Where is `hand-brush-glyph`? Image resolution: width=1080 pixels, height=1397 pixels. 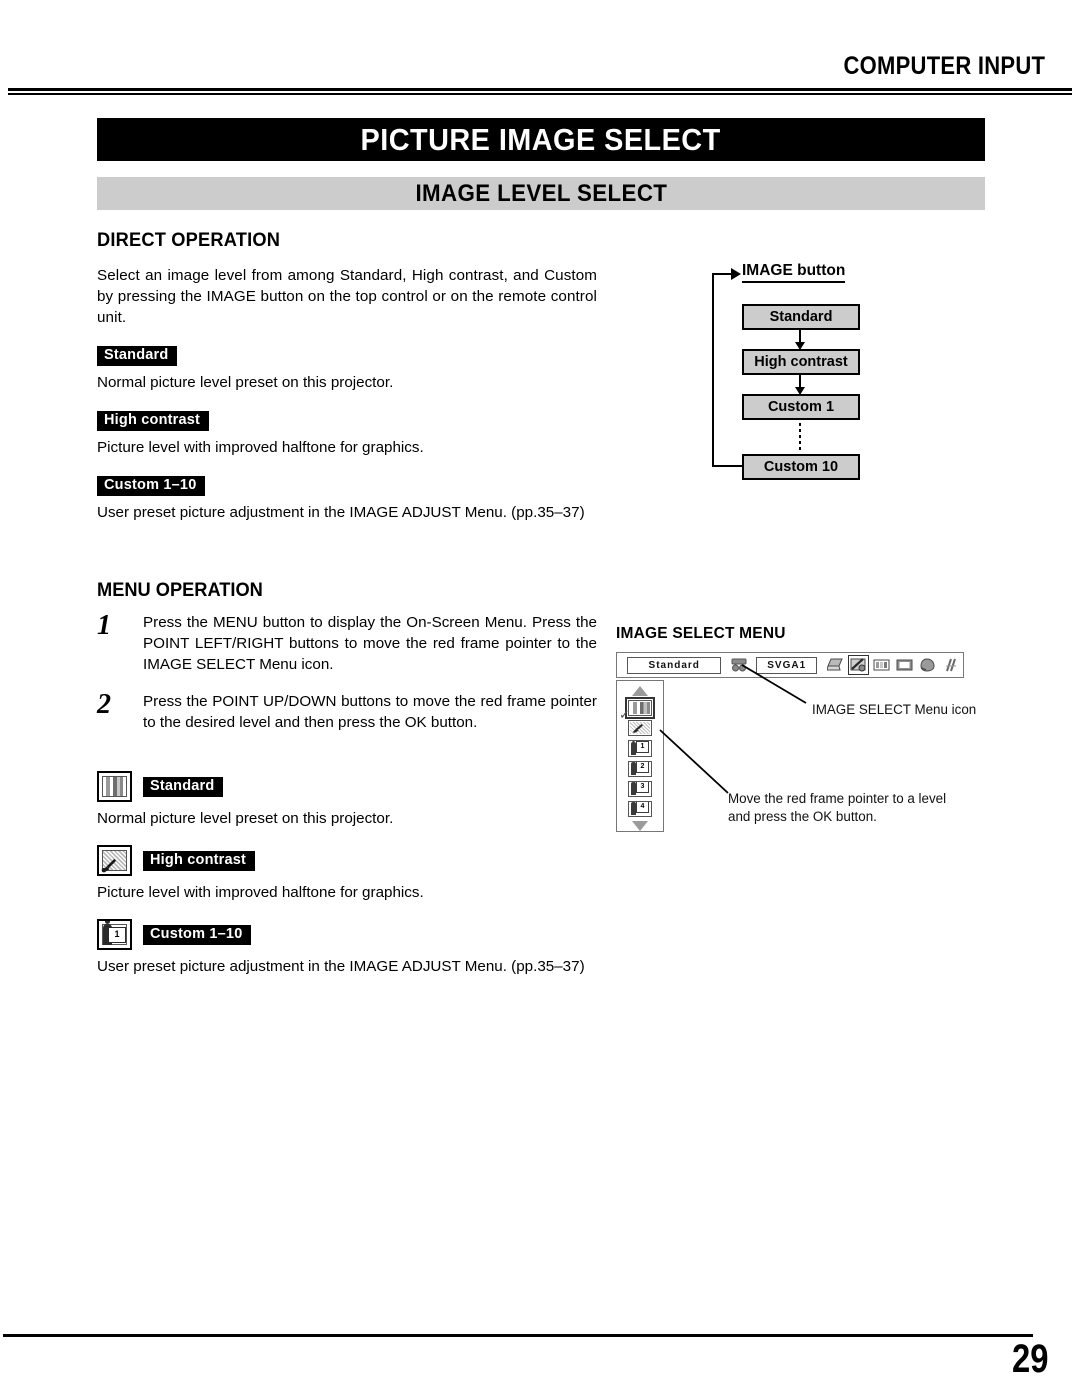
hand-brush-glyph is located at coordinates (109, 865).